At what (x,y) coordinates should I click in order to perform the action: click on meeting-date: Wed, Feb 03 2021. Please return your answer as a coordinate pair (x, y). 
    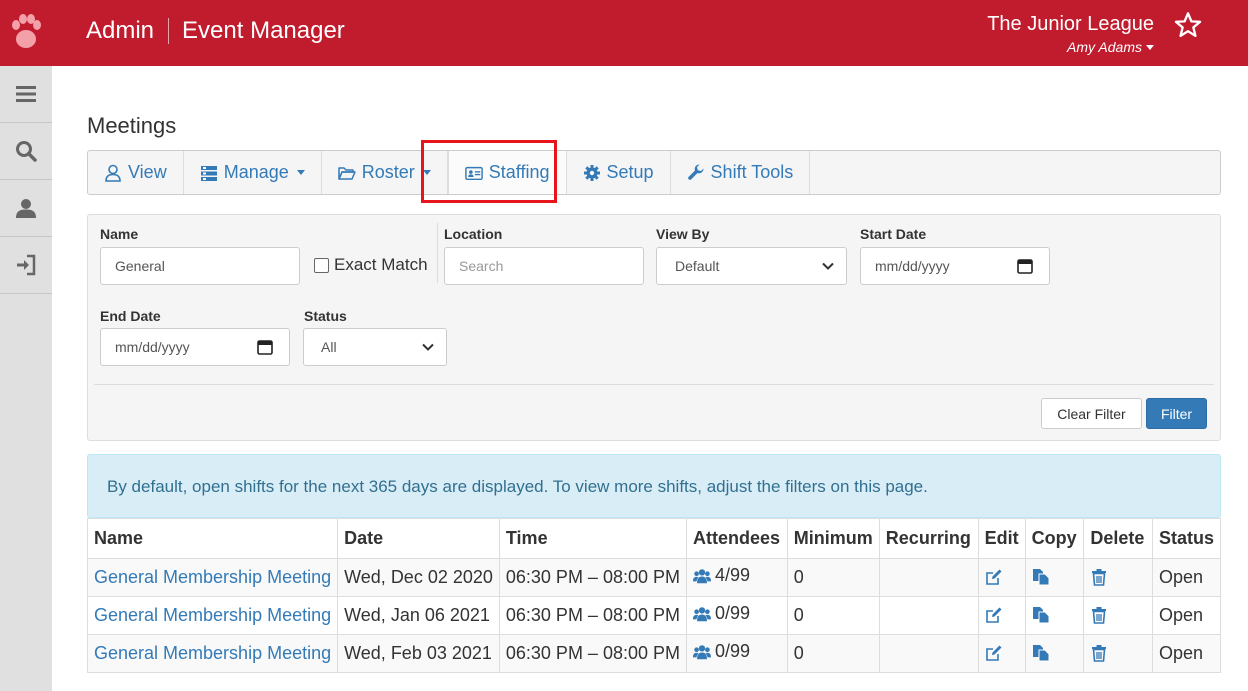
    Looking at the image, I should click on (418, 653).